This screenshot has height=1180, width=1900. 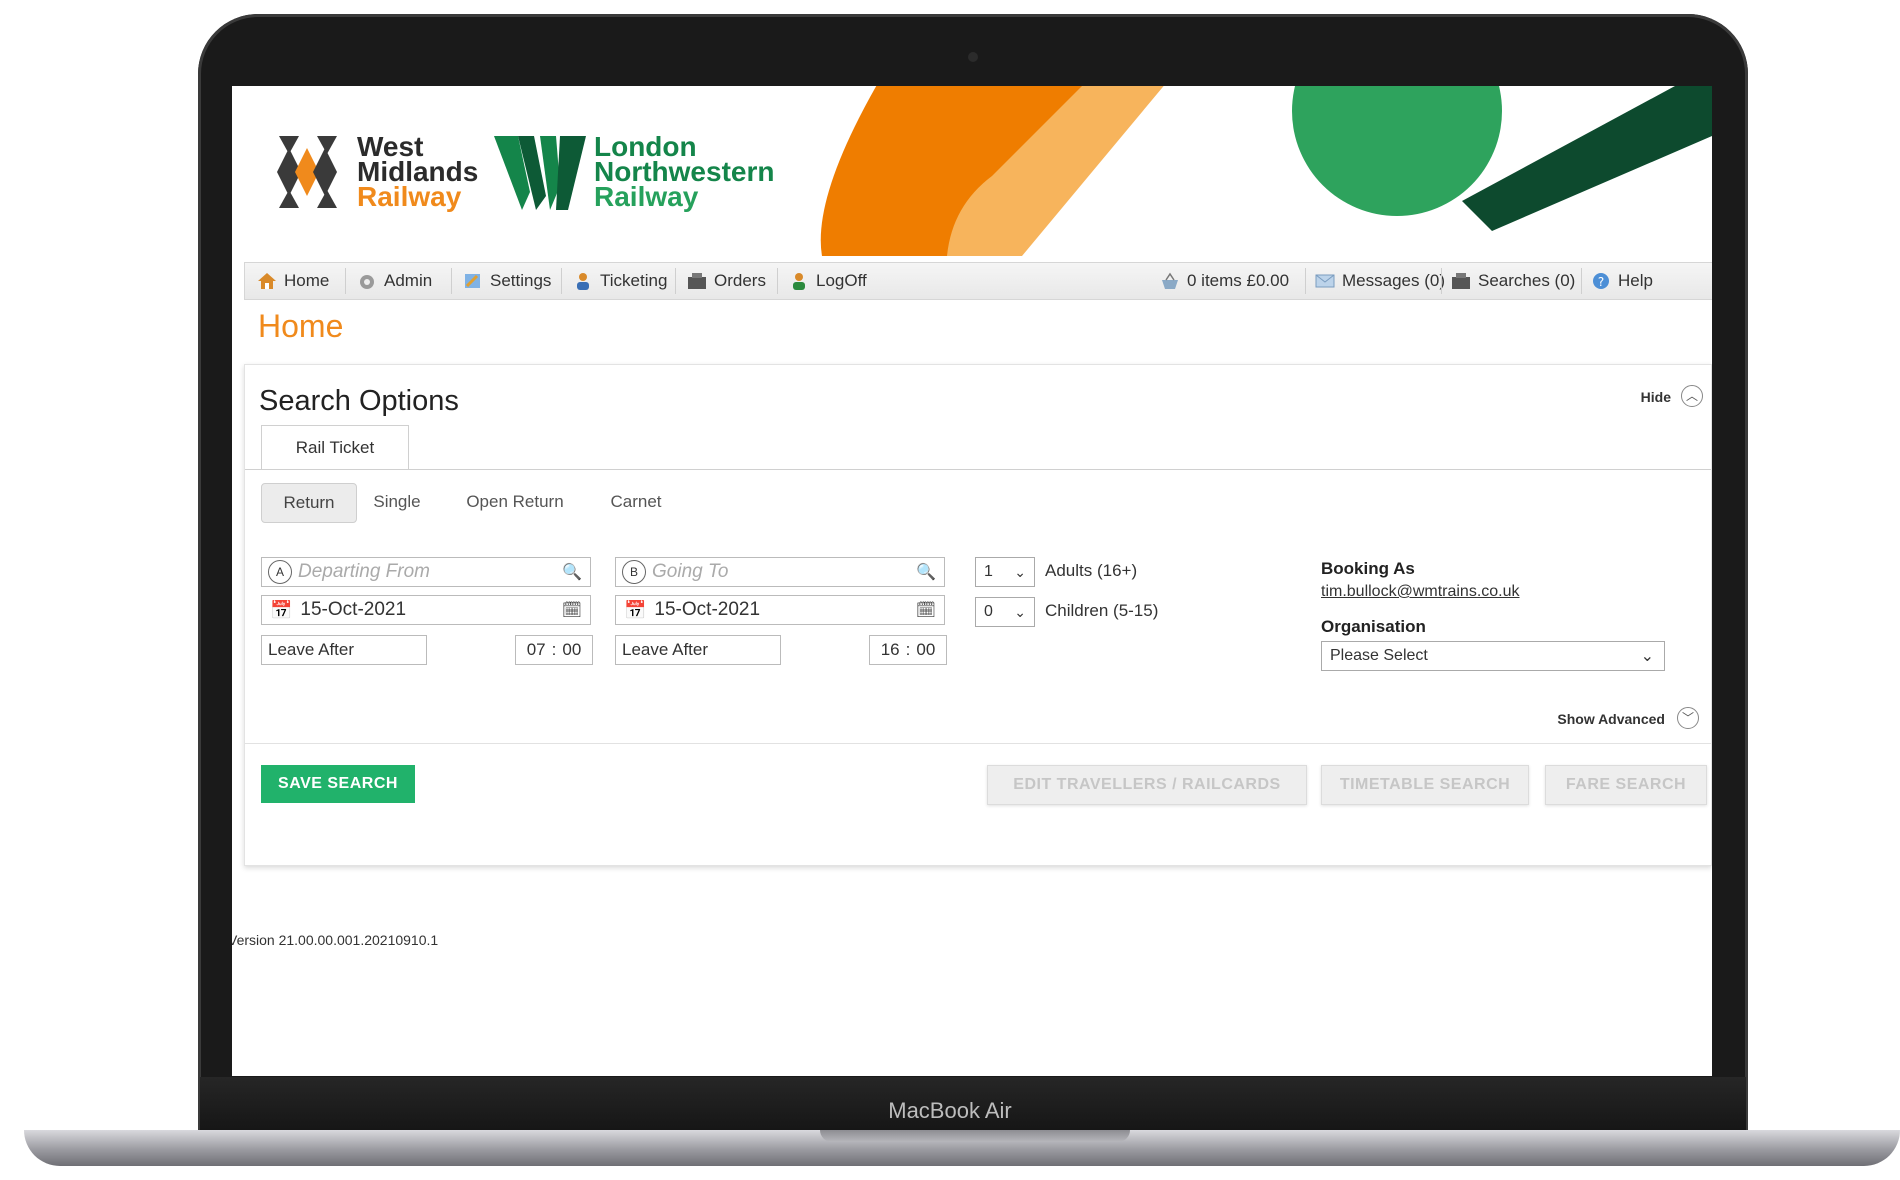 I want to click on search-options-title: Search Options, so click(x=359, y=401).